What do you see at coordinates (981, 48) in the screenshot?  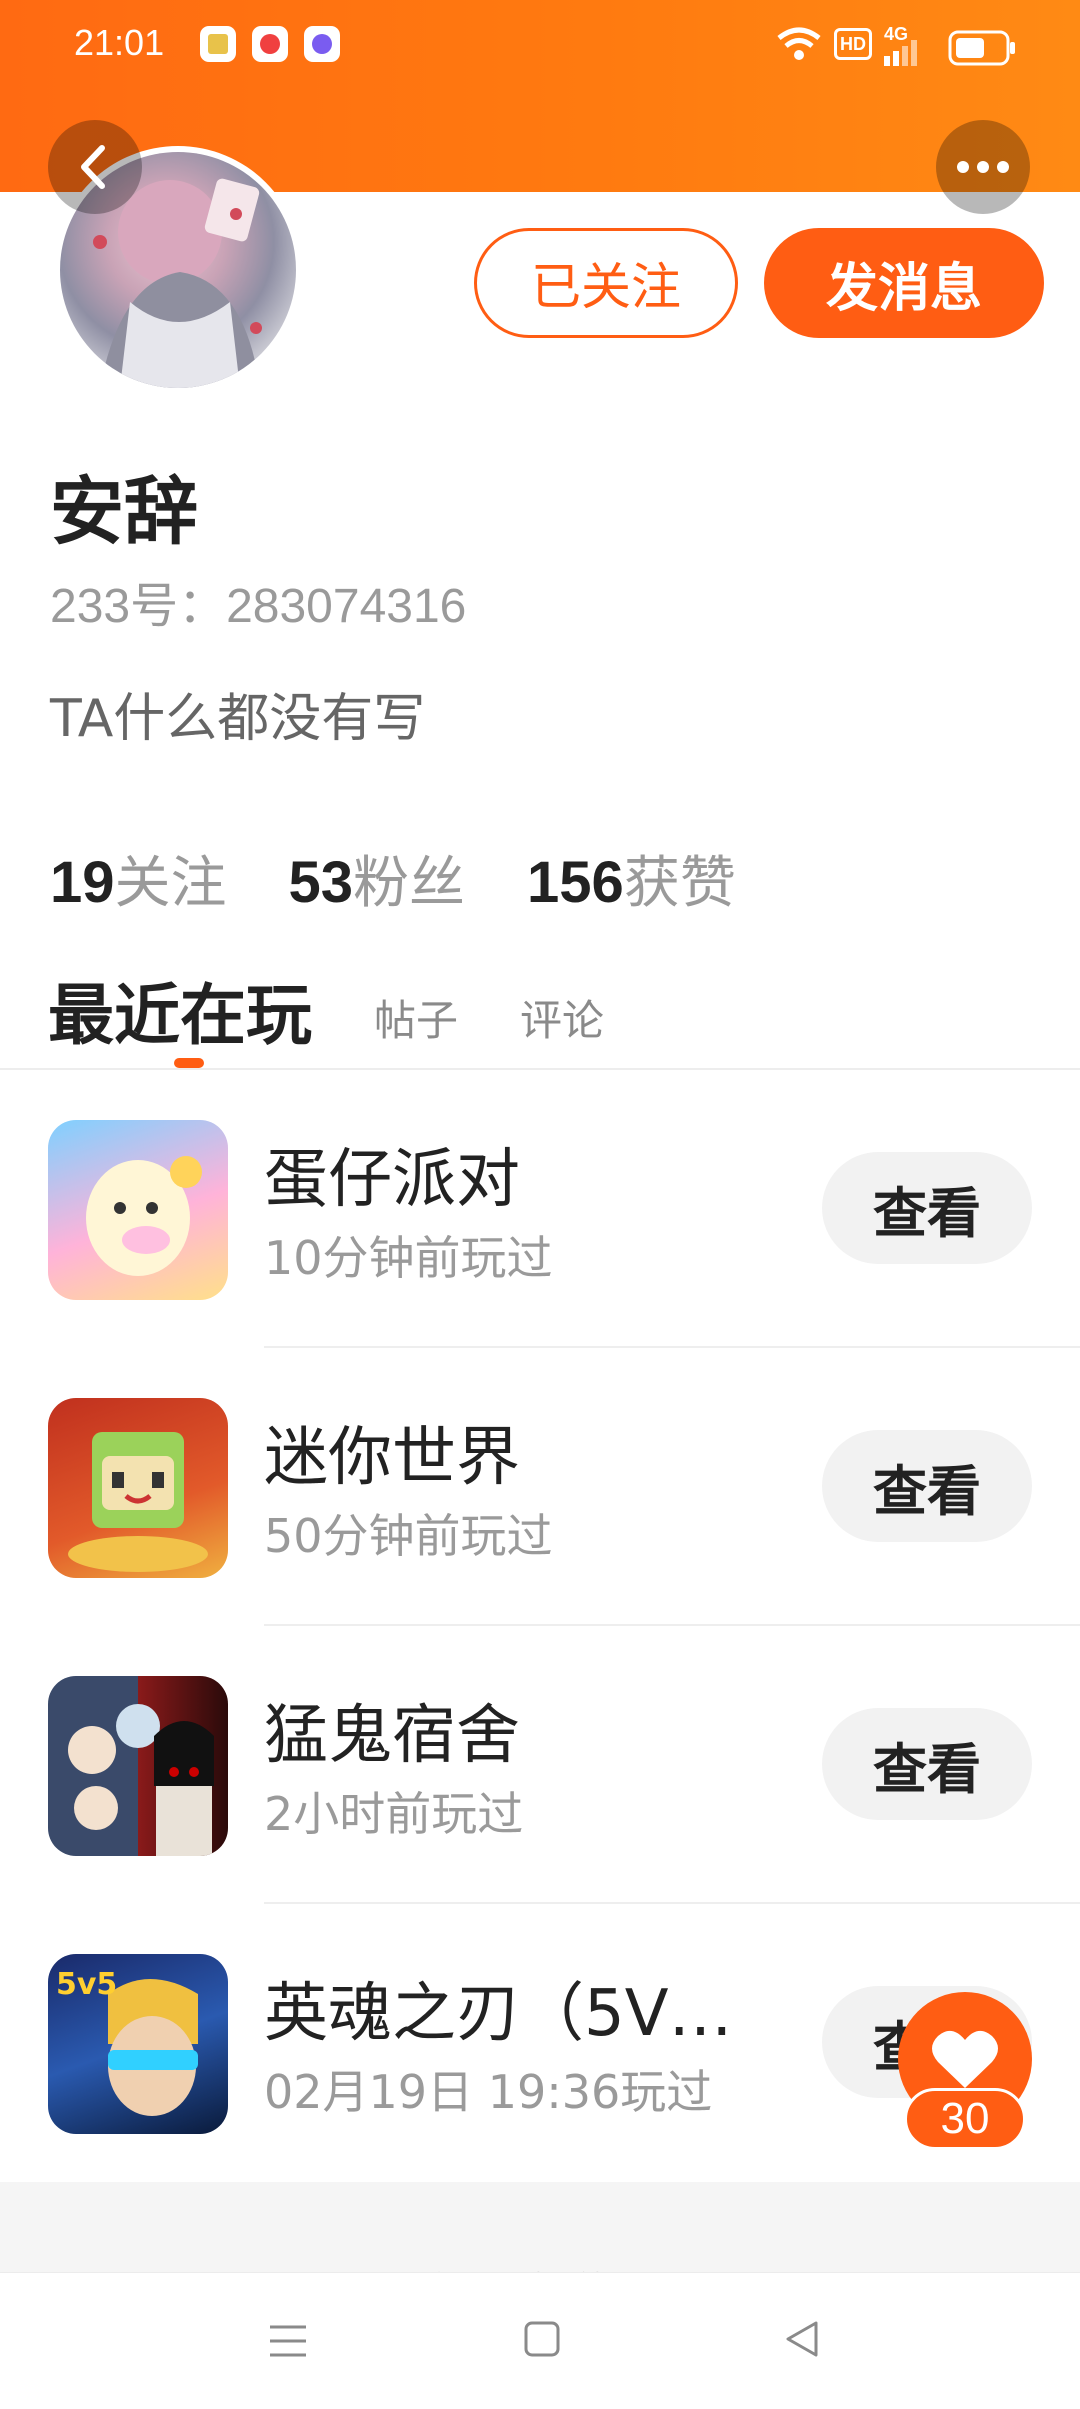 I see `battery-icon` at bounding box center [981, 48].